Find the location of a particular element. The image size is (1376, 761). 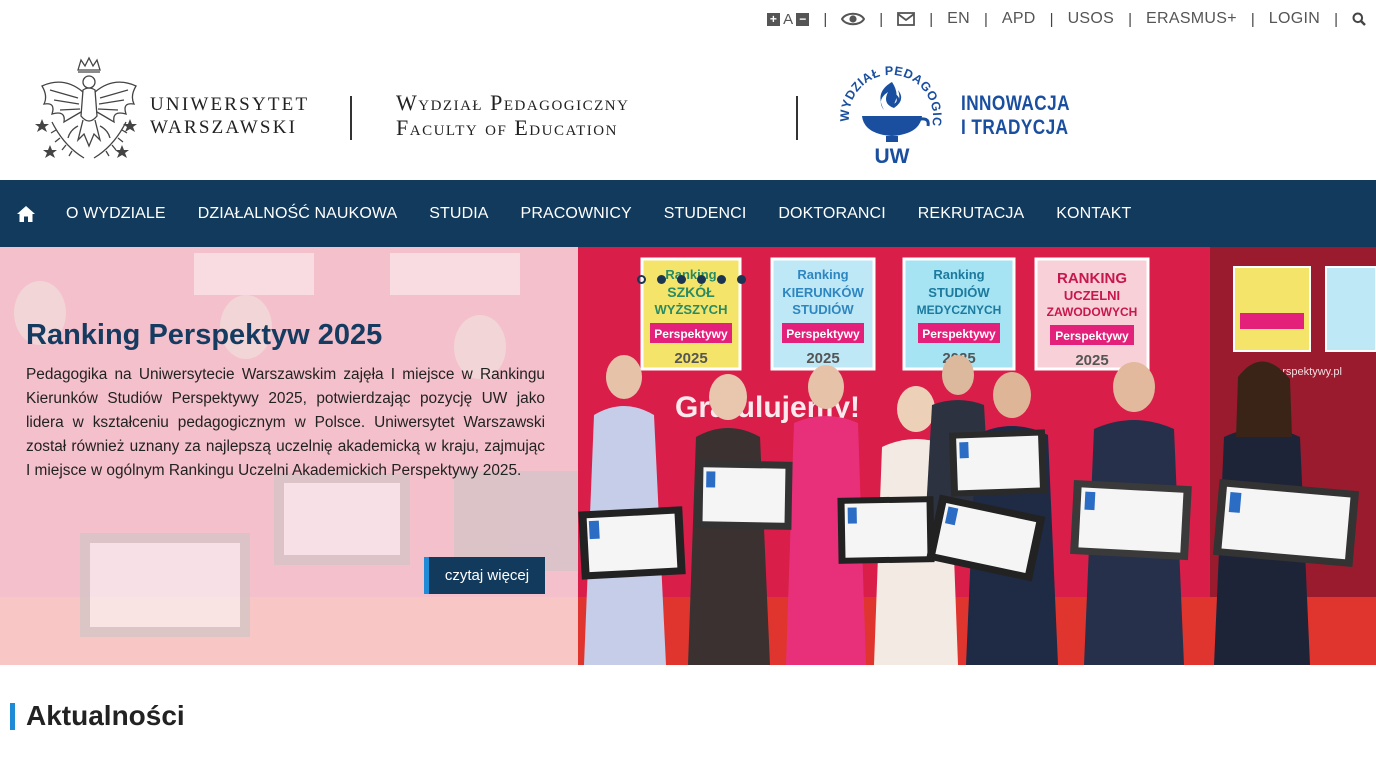

nav-item-dzialalnosc-naukowa: DZIAŁALNOŚĆ NAUKOWA is located at coordinates (298, 214).